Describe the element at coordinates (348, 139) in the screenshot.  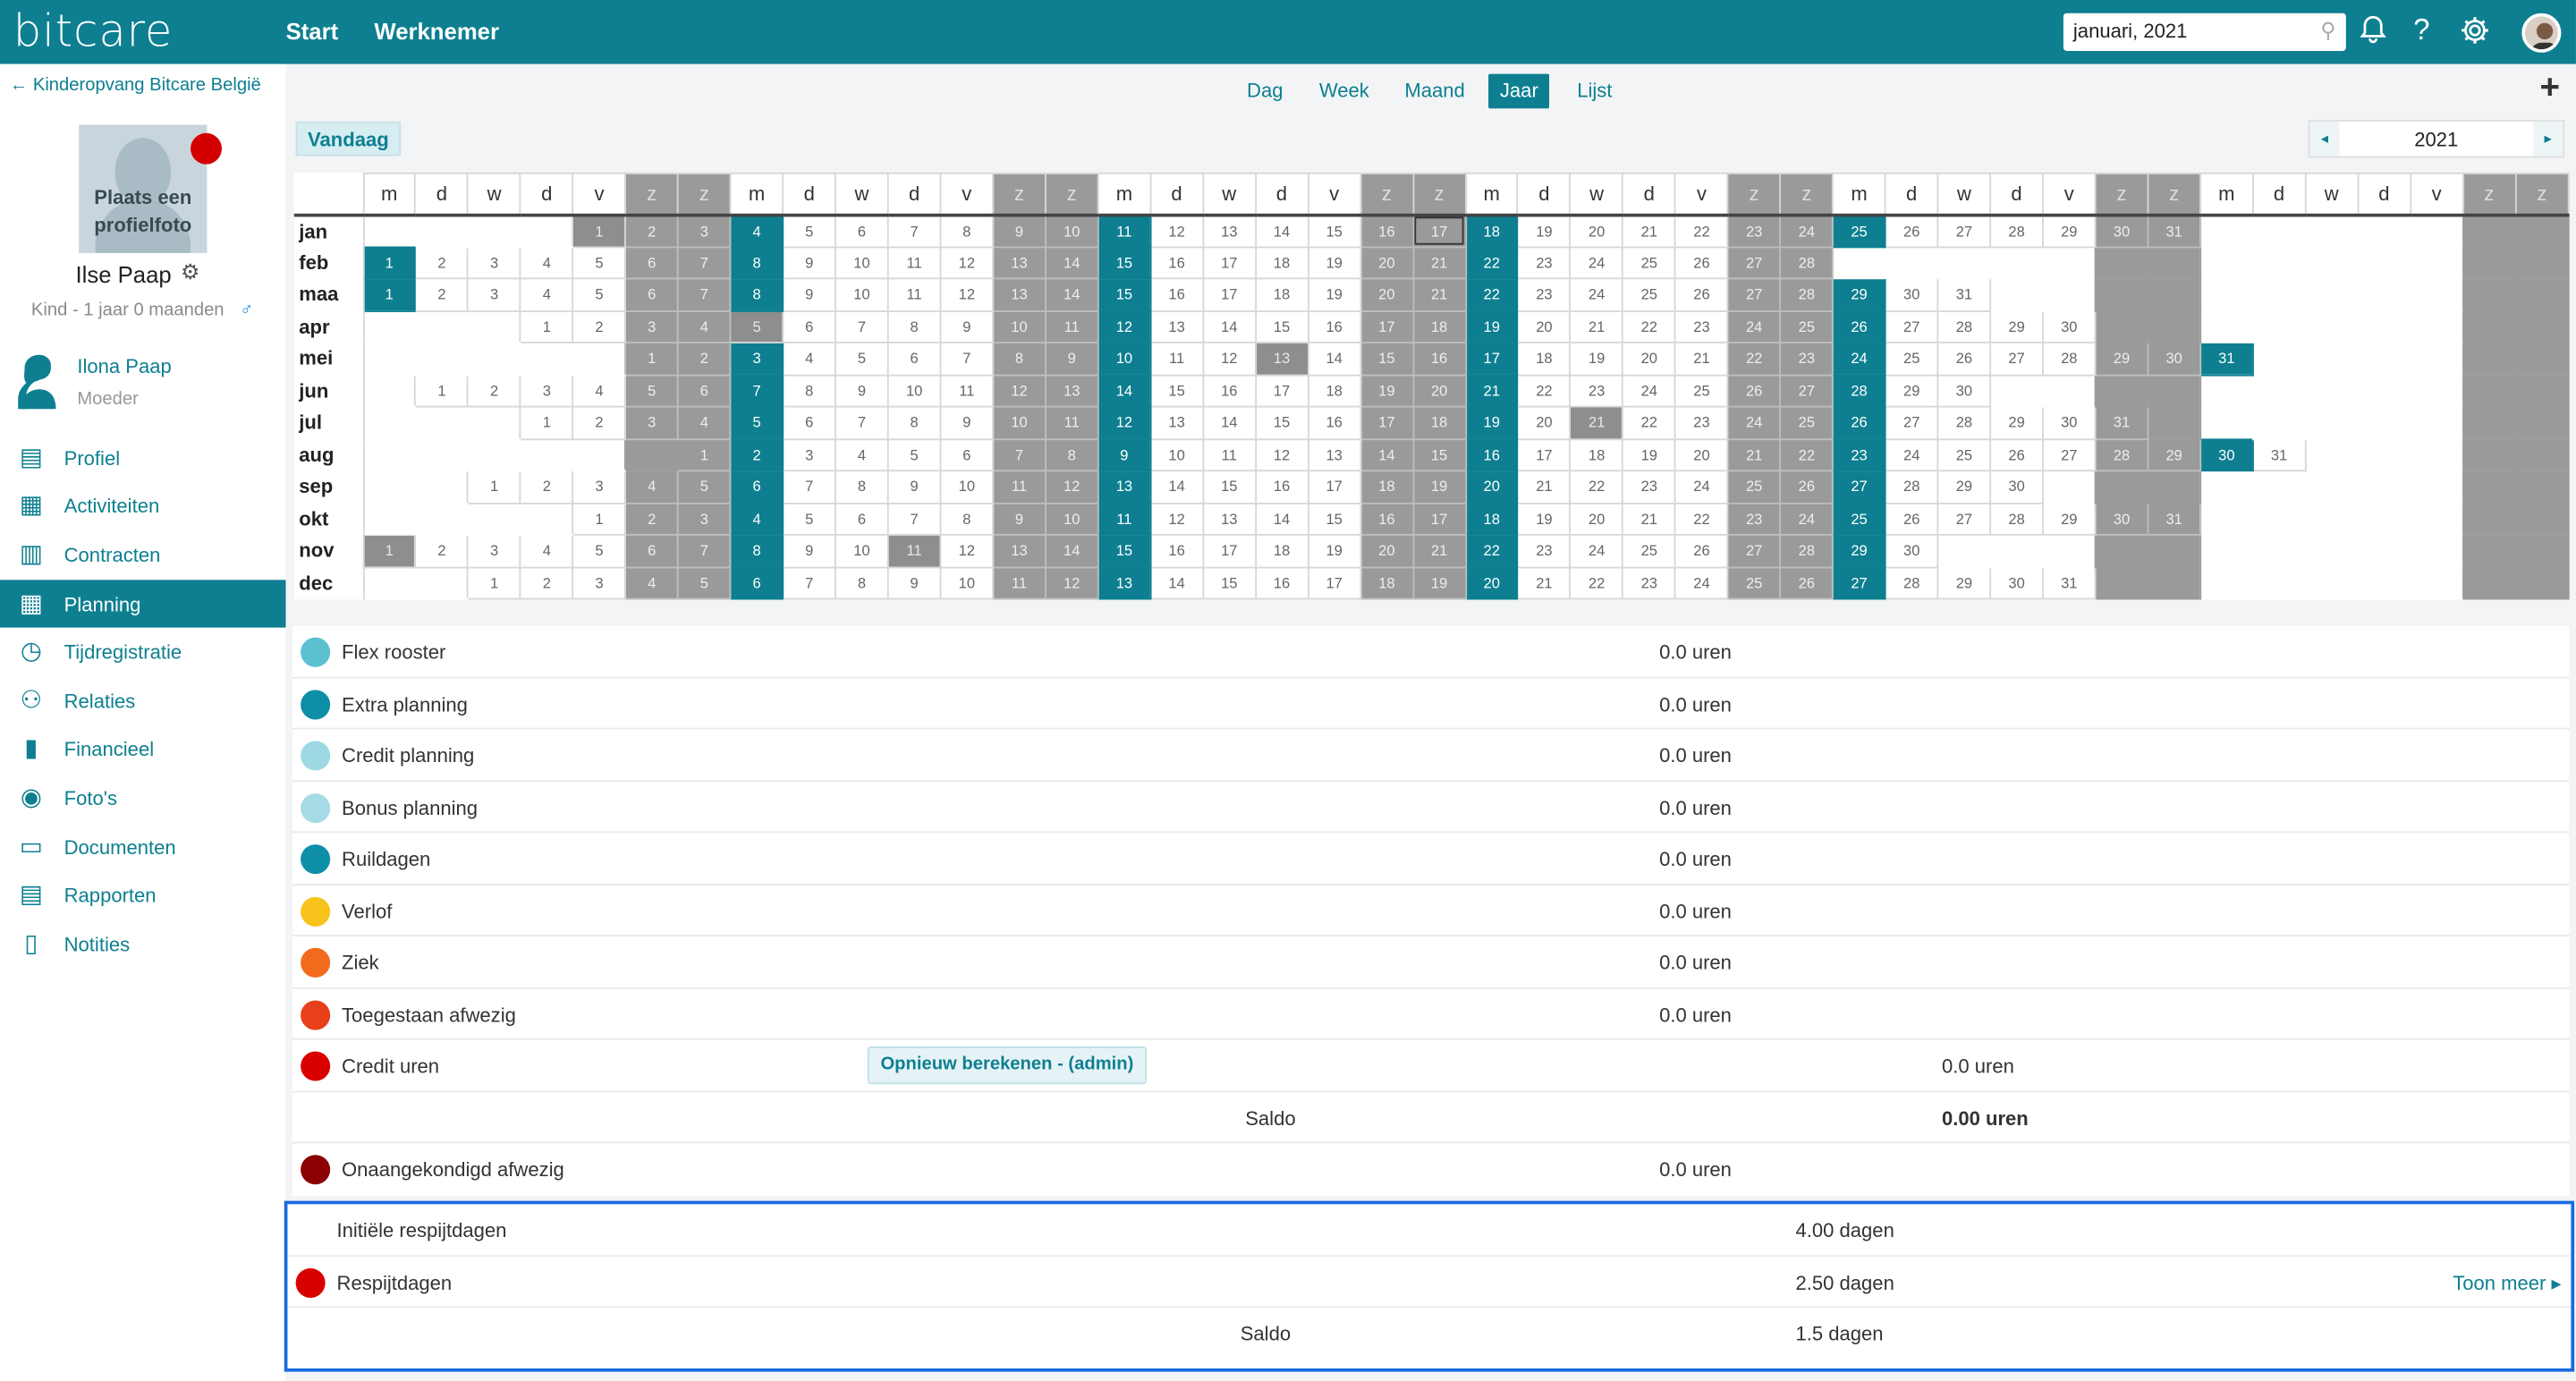
I see `today-button: Vandaag` at that location.